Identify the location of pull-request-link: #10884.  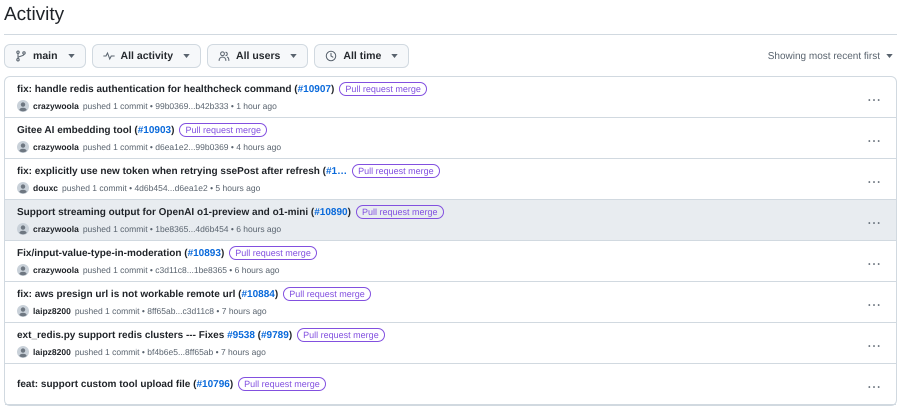
(258, 294).